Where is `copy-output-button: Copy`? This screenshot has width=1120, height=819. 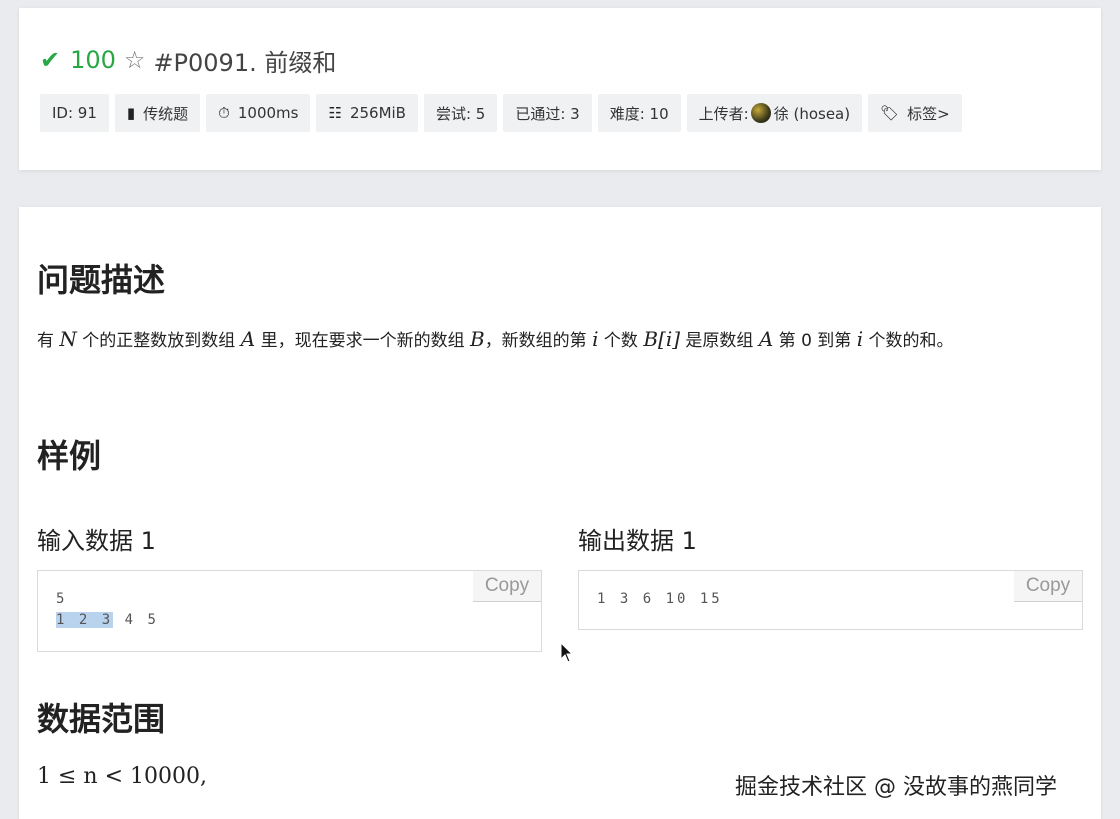 copy-output-button: Copy is located at coordinates (1048, 586).